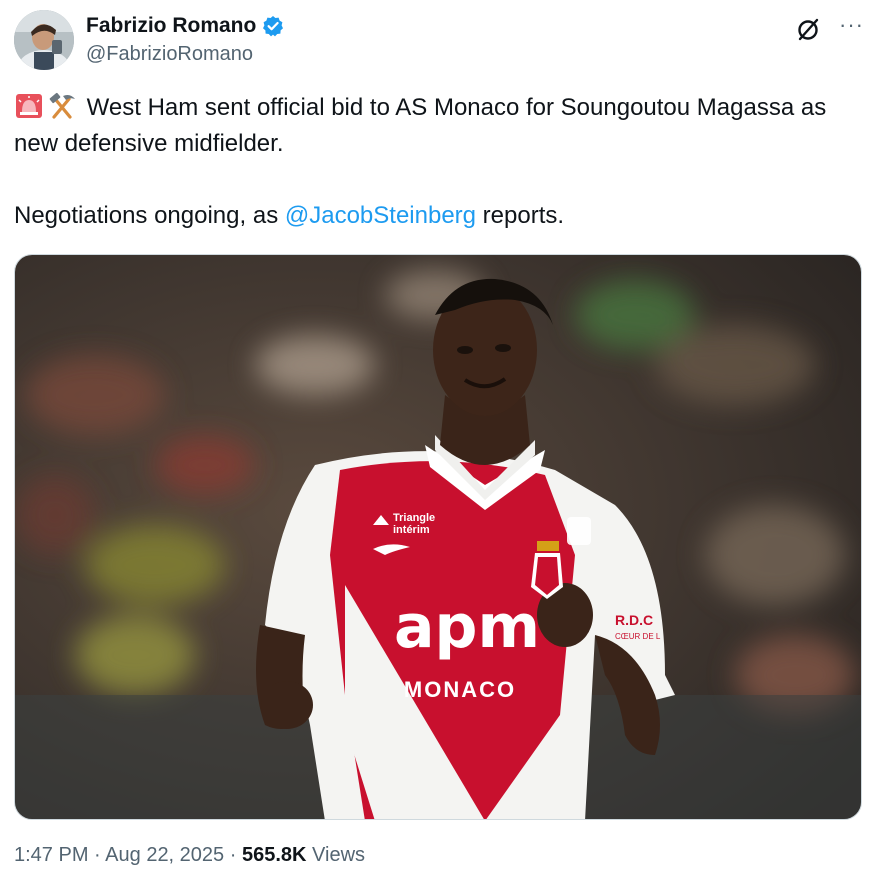  I want to click on tweet-date: Aug 22, 2025, so click(164, 855).